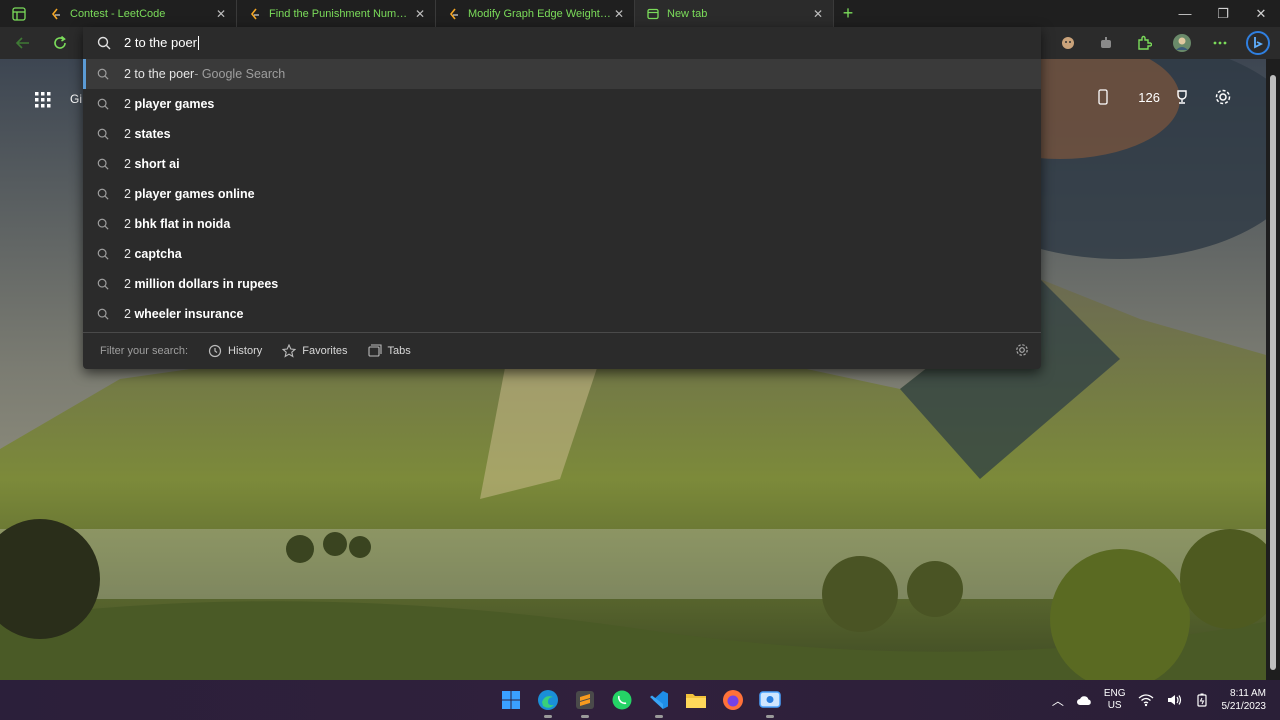 The height and width of the screenshot is (720, 1280). I want to click on input-language-button: ENG US, so click(1115, 700).